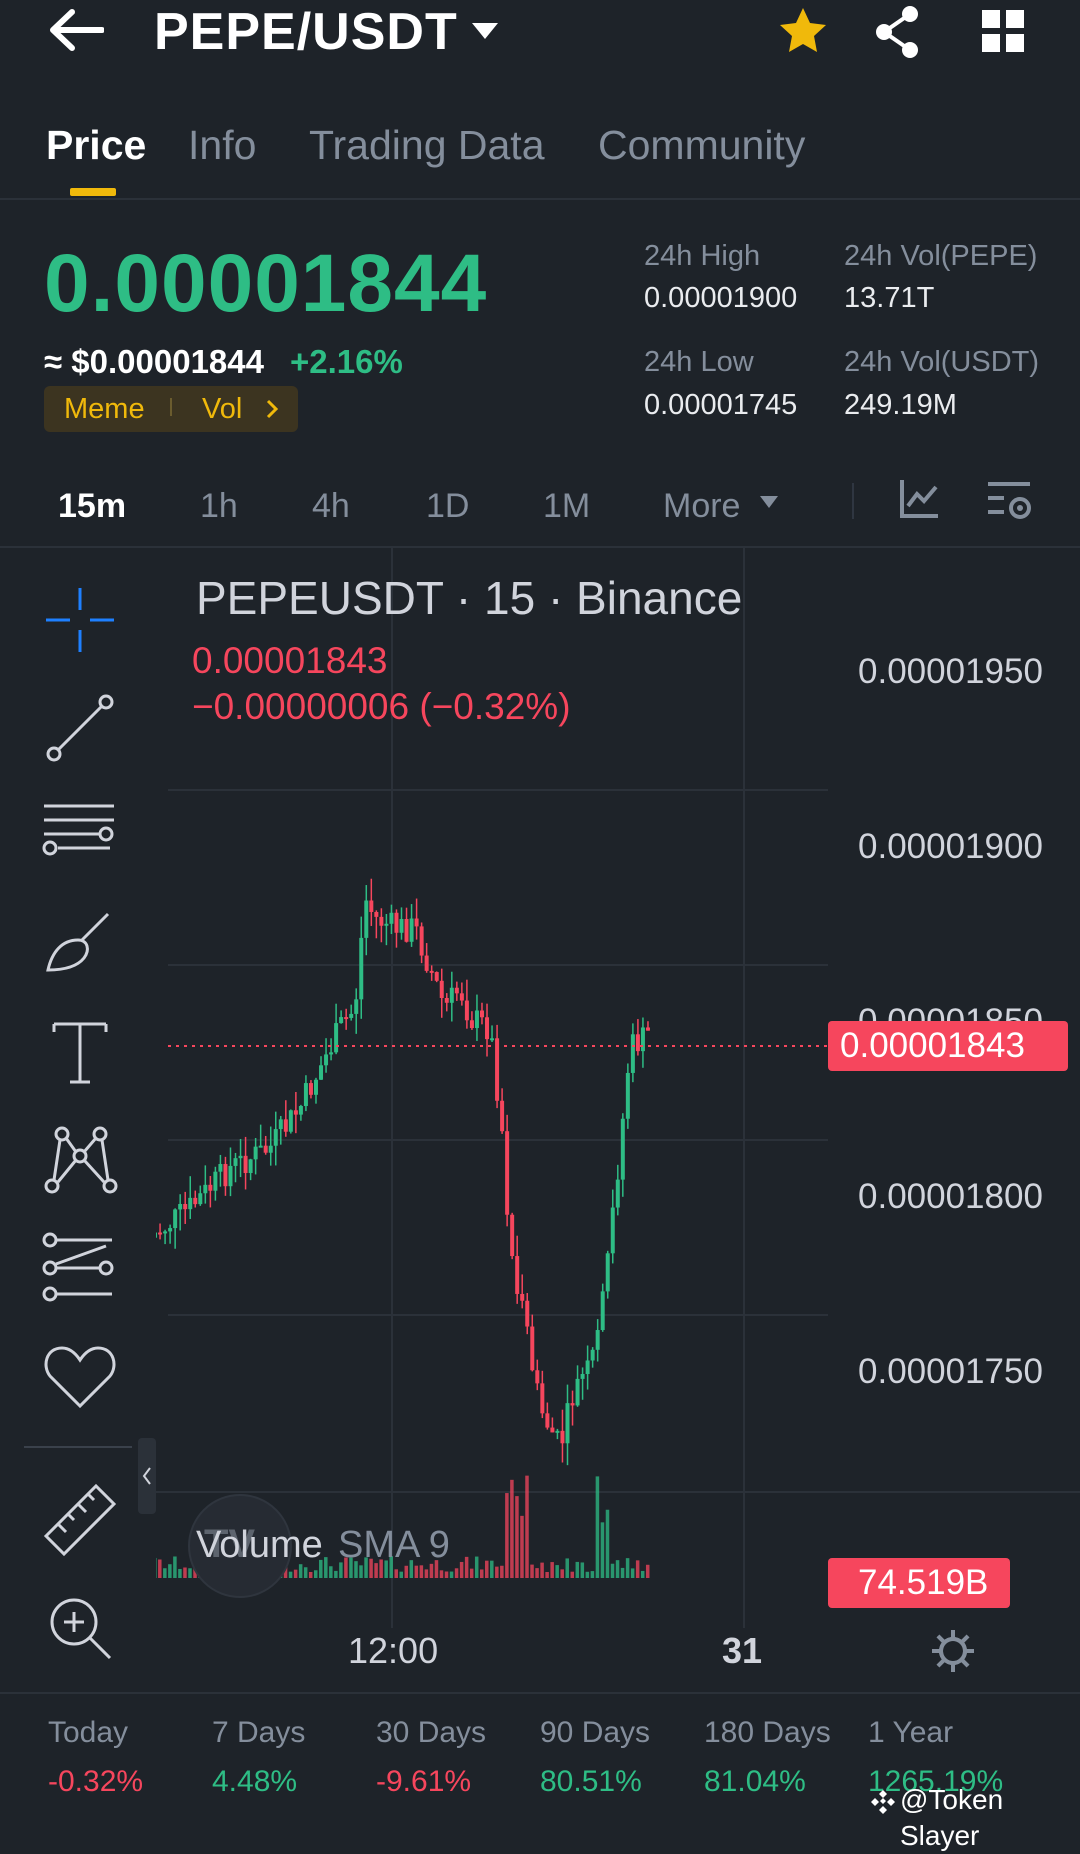 The height and width of the screenshot is (1854, 1080). I want to click on forecast-icon, so click(80, 1268).